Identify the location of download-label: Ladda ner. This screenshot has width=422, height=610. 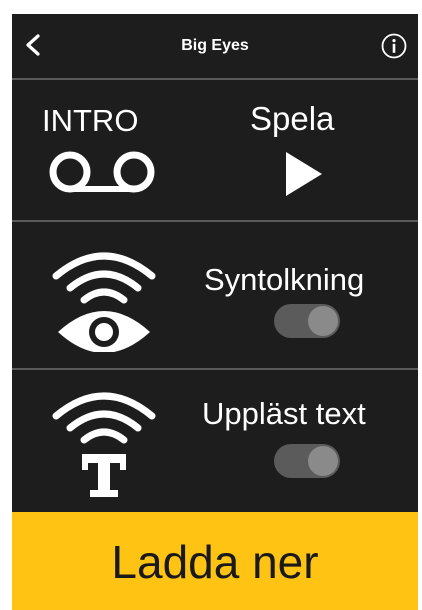
(215, 562).